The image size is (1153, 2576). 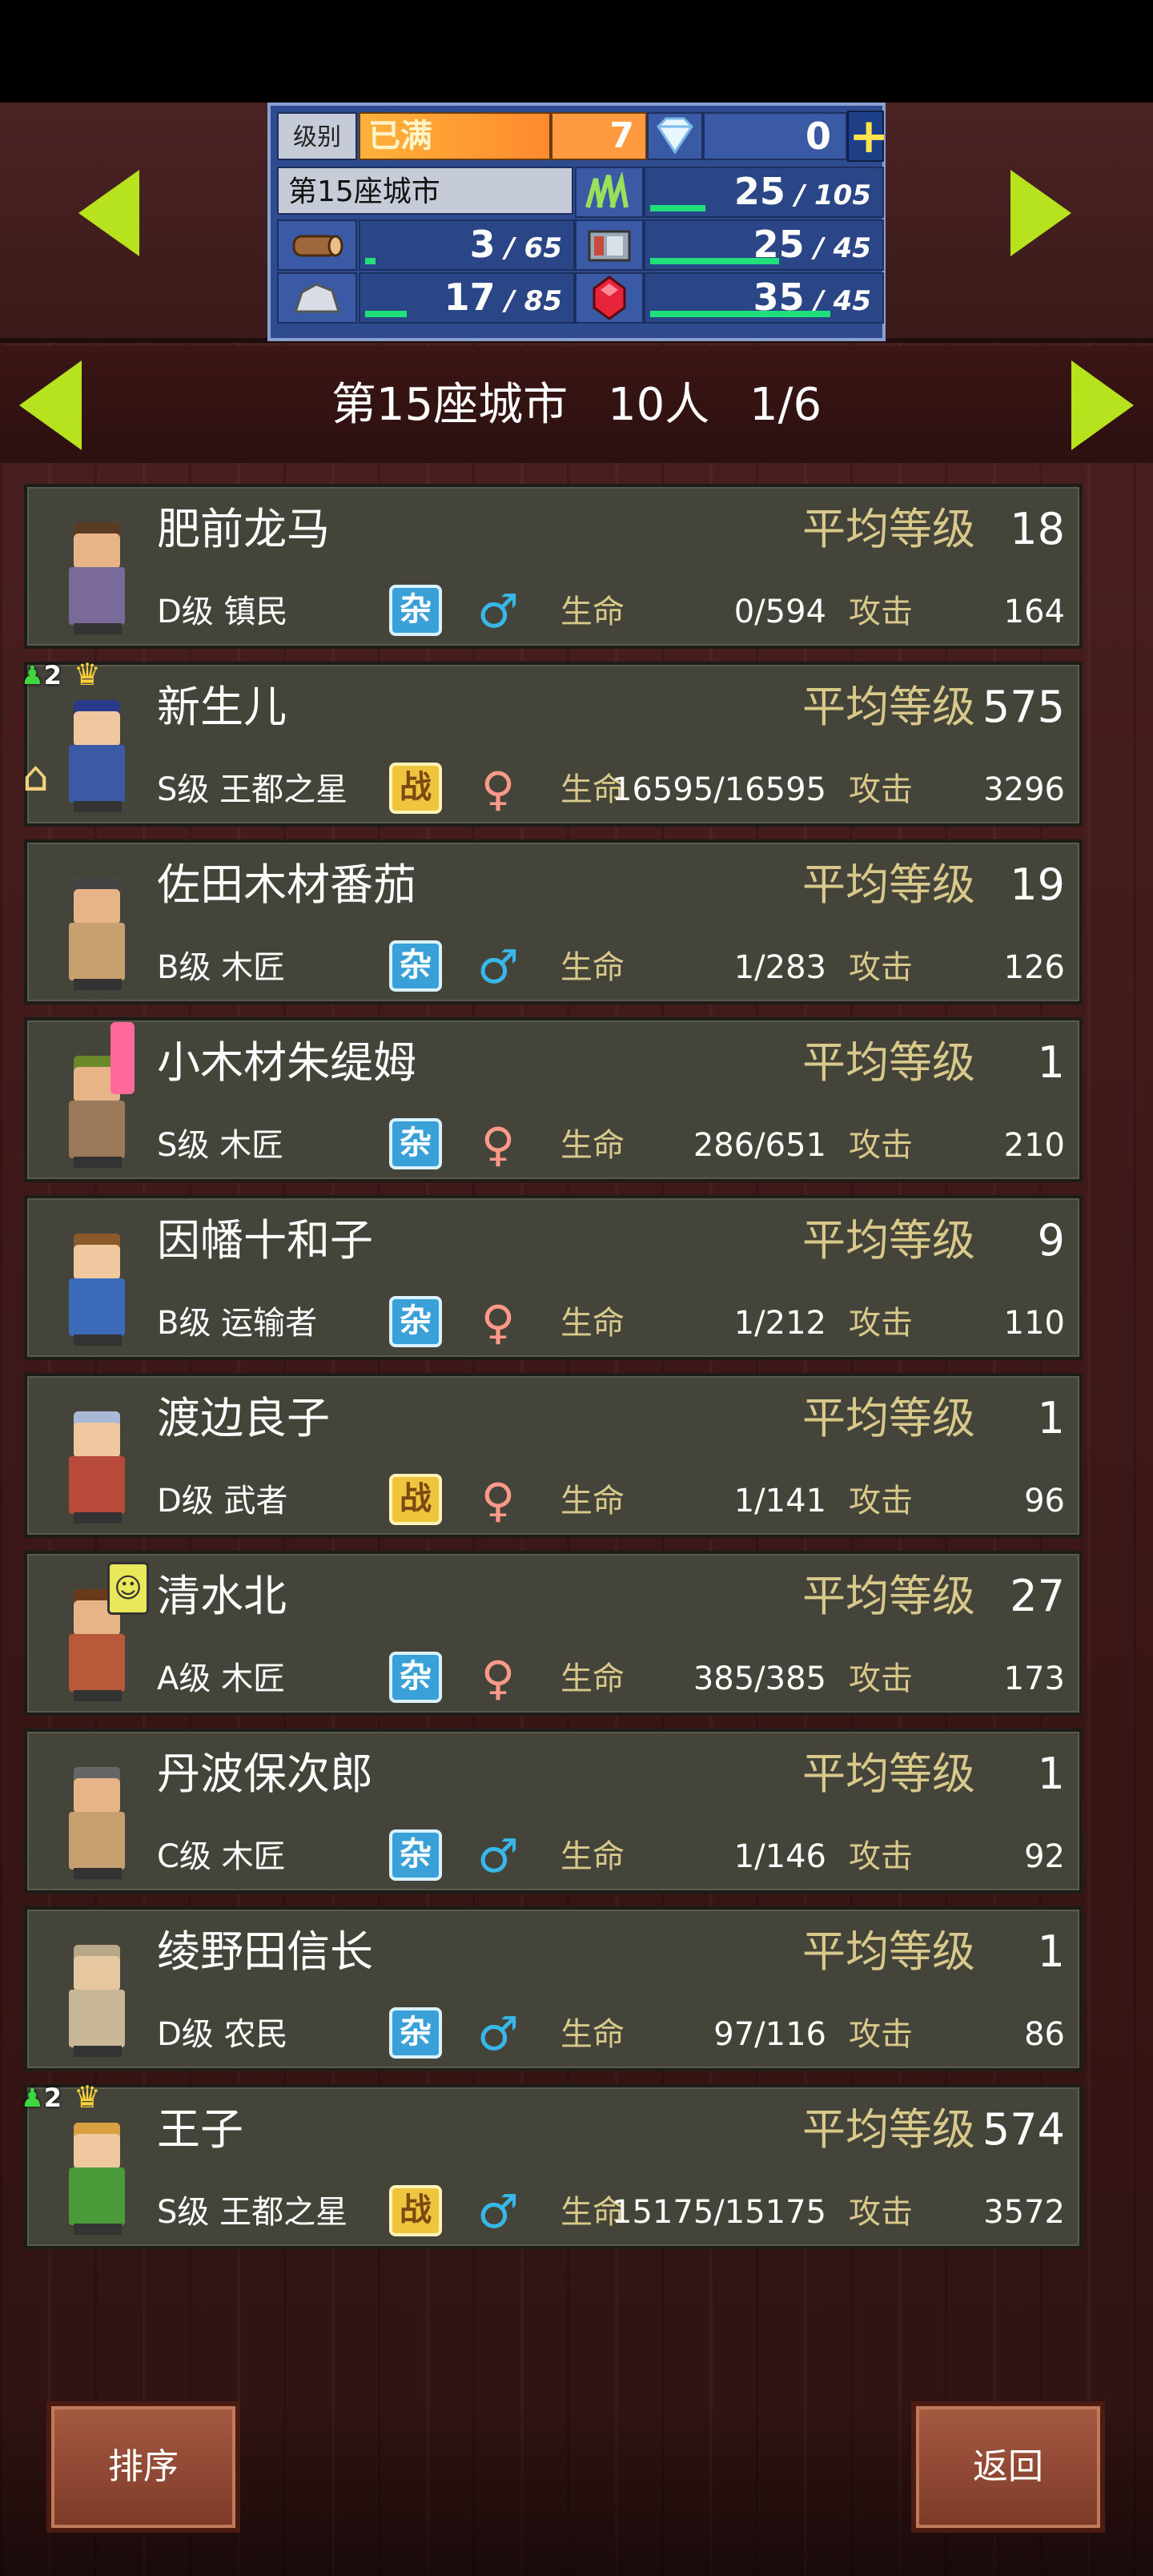 I want to click on hp-value: 97/116, so click(x=770, y=2034).